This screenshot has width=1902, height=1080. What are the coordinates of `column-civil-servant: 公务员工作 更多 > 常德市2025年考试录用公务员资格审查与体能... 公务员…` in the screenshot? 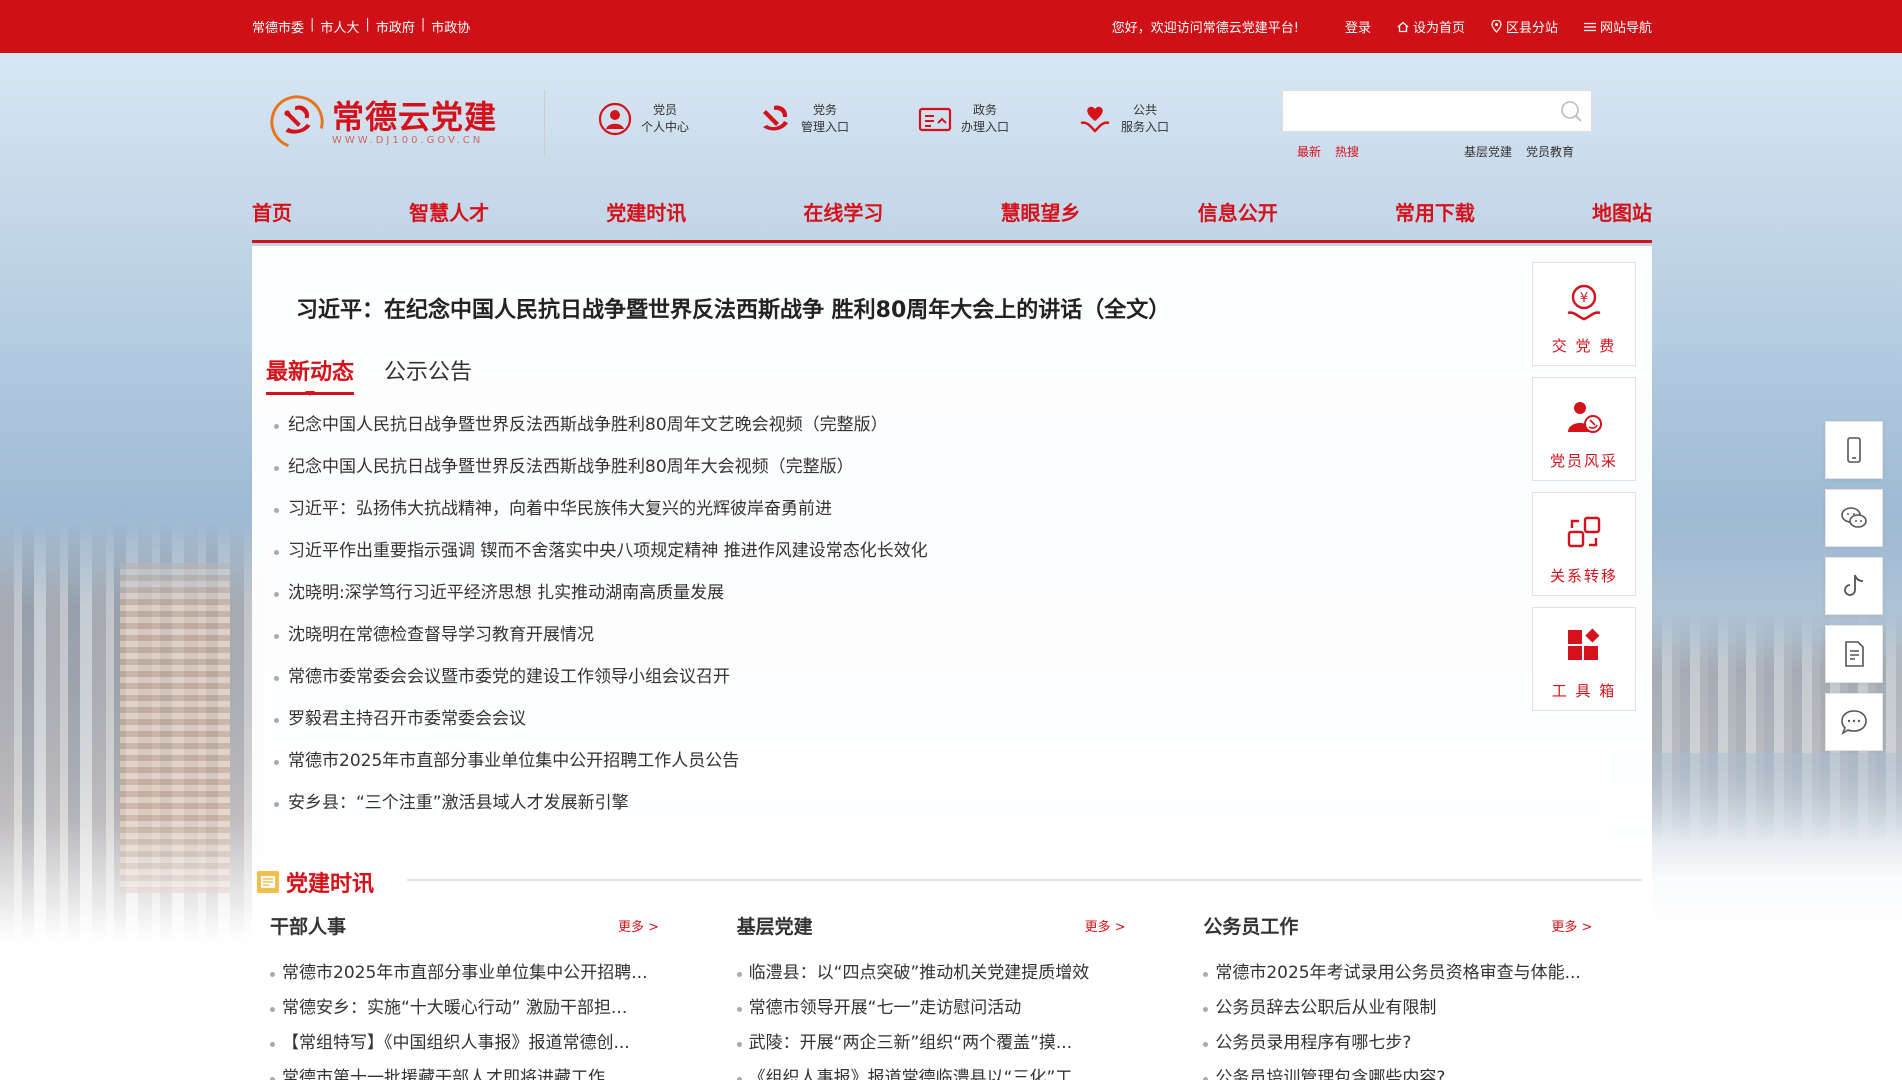 It's located at (1418, 996).